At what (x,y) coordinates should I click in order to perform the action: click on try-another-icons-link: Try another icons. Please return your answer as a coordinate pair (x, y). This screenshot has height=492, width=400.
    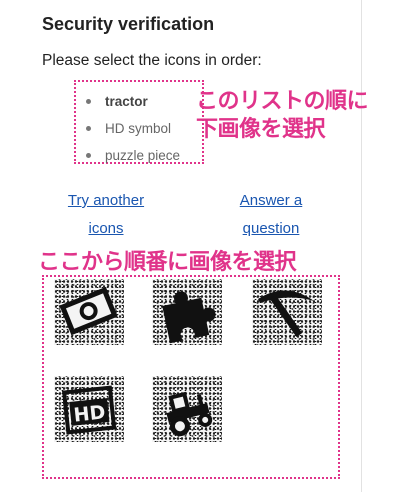
    Looking at the image, I should click on (106, 215).